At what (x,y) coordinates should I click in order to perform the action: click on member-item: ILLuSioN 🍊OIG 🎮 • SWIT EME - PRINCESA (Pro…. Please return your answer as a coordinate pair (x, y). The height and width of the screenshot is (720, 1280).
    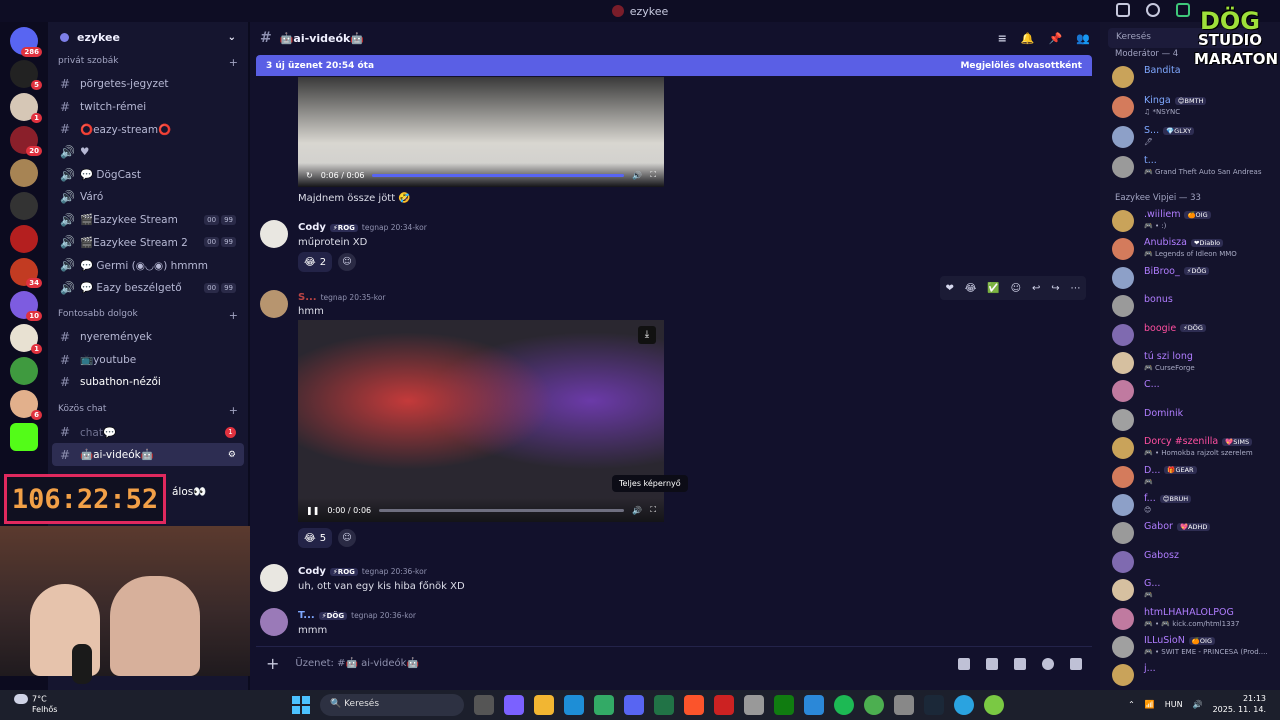
    Looking at the image, I should click on (1194, 647).